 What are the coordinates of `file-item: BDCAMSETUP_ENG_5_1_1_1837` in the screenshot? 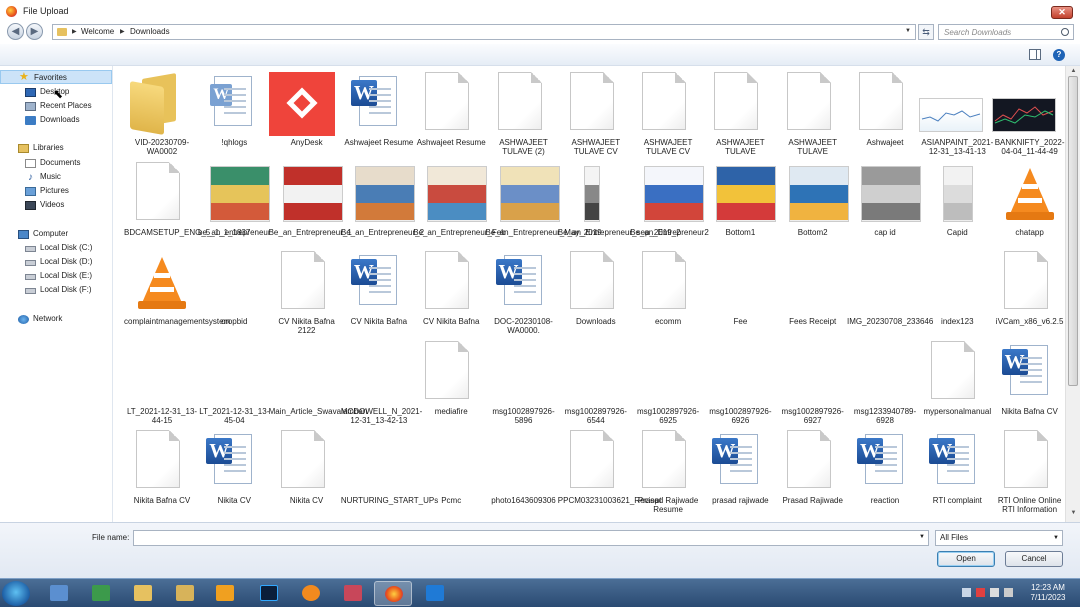 It's located at (187, 204).